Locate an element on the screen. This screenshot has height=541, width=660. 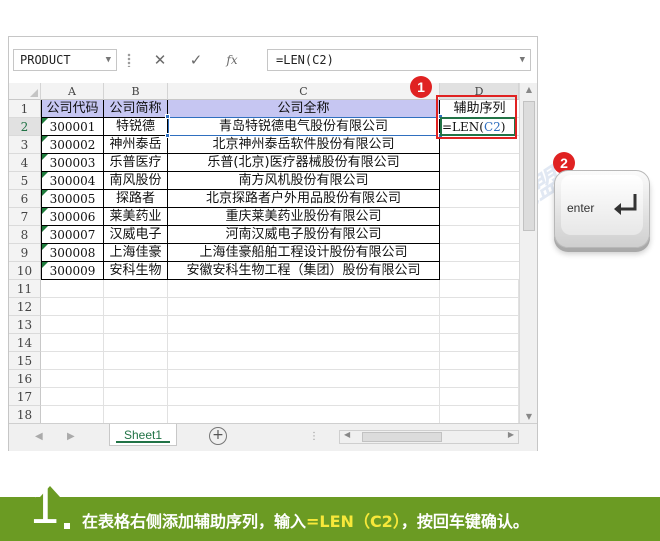
scroll-right-icon: ▶ is located at coordinates (511, 434).